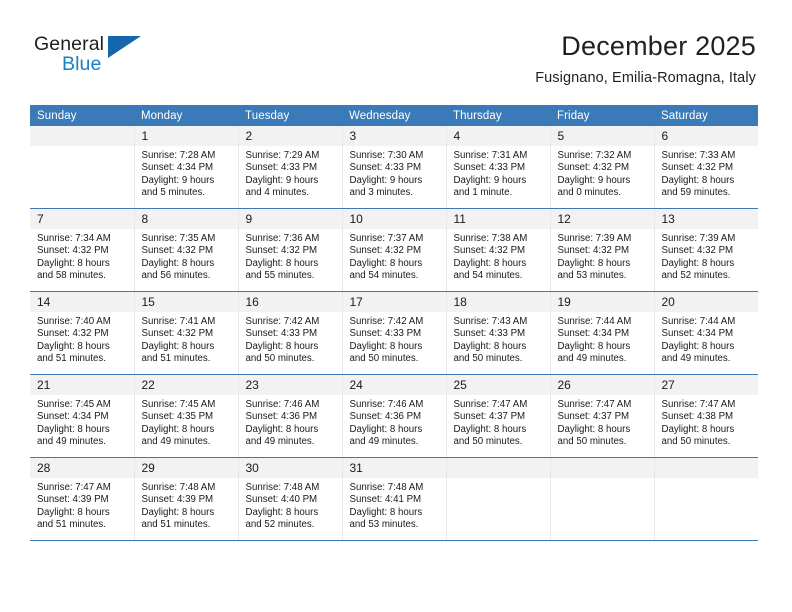 The height and width of the screenshot is (612, 792). What do you see at coordinates (186, 136) in the screenshot?
I see `day-number: 1` at bounding box center [186, 136].